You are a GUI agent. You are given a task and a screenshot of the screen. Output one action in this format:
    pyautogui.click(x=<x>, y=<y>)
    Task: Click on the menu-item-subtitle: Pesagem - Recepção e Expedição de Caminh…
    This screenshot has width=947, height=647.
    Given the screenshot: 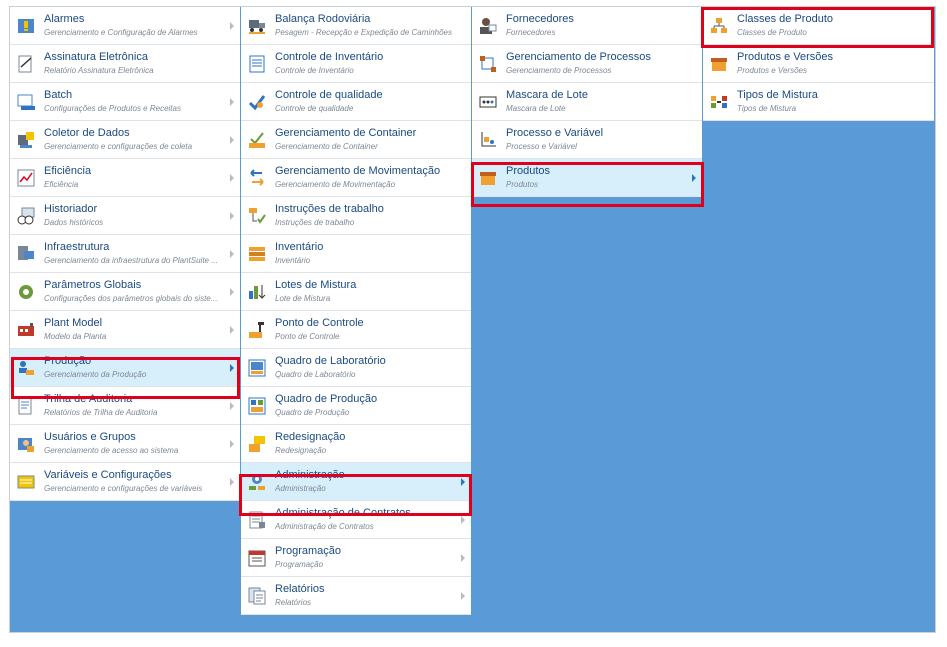 What is the action you would take?
    pyautogui.click(x=363, y=32)
    